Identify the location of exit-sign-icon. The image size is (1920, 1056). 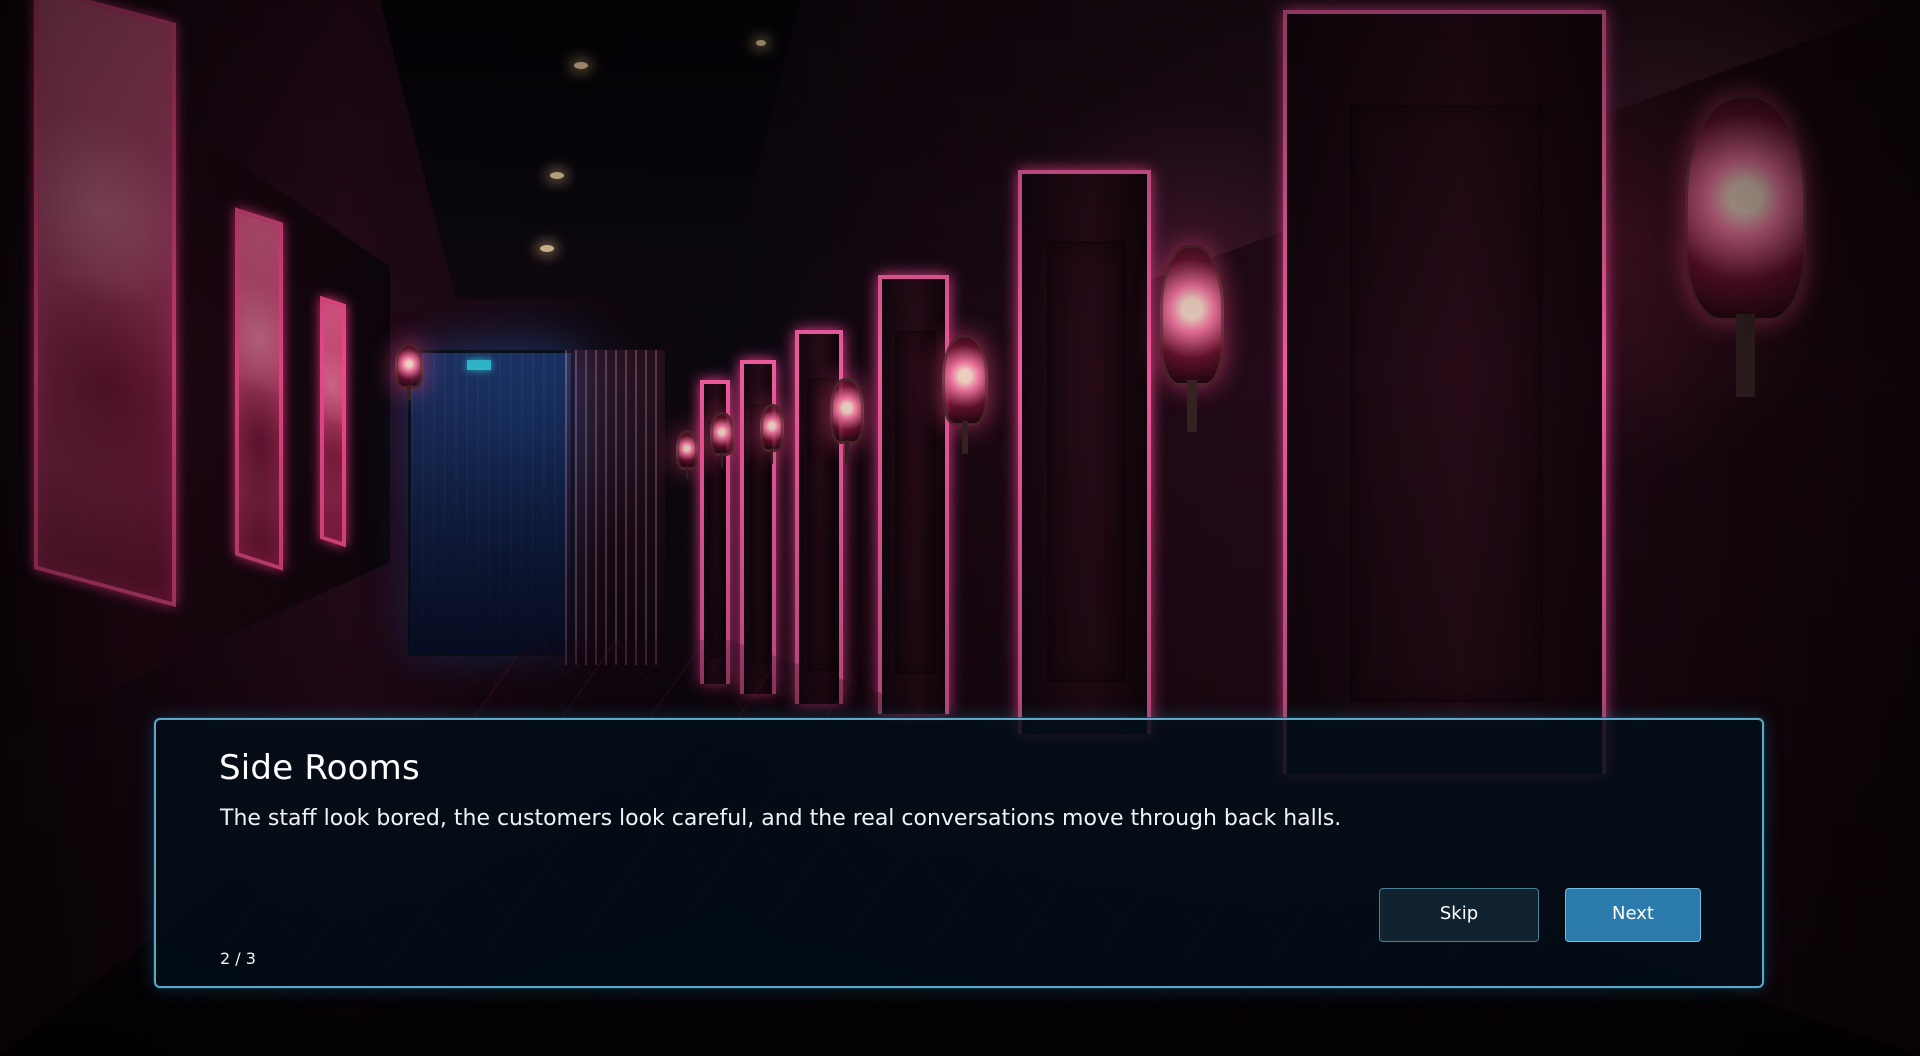
(479, 365).